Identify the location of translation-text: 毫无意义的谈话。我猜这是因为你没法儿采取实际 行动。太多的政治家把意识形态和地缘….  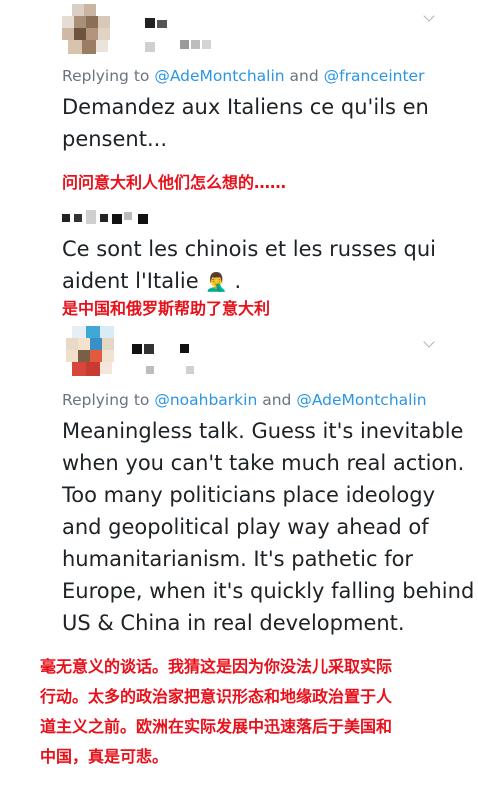
(216, 711).